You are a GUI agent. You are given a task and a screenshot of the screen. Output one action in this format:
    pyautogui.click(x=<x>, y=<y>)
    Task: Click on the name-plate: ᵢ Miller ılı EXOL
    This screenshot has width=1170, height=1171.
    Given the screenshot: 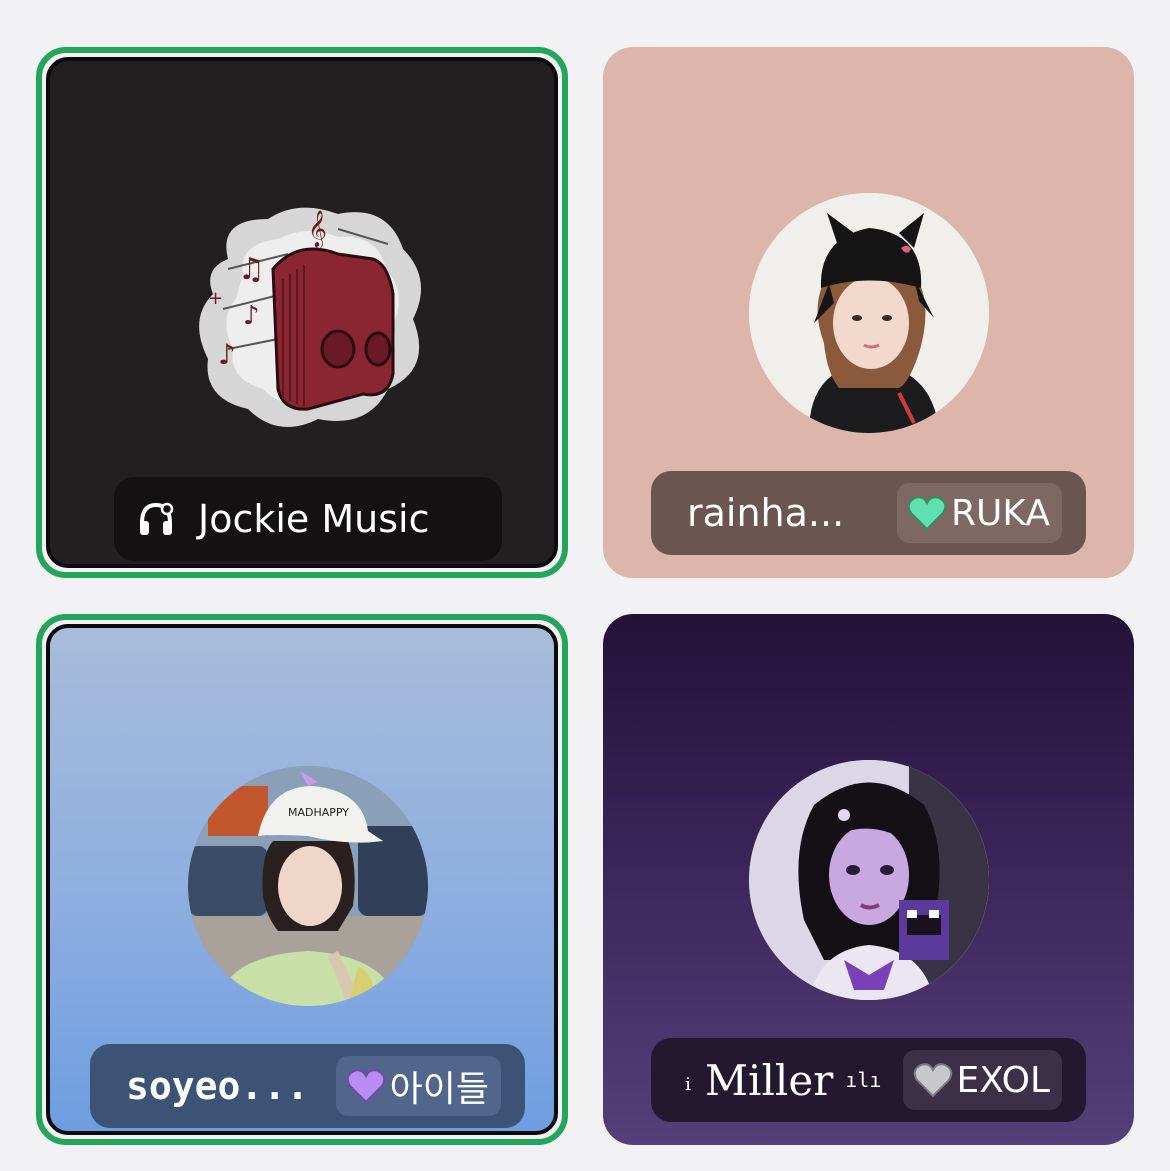 What is the action you would take?
    pyautogui.click(x=868, y=1080)
    